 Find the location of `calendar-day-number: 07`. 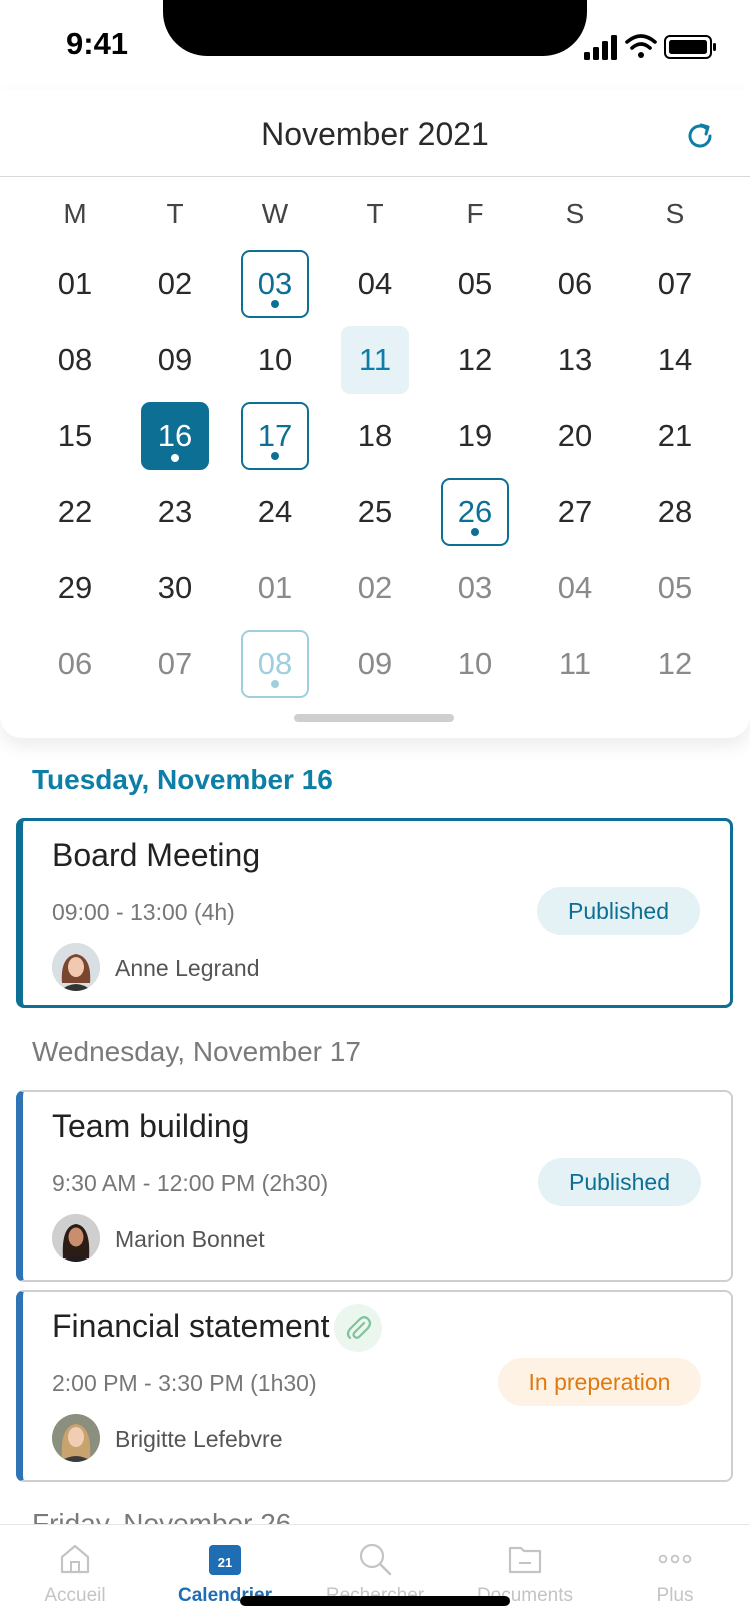

calendar-day-number: 07 is located at coordinates (675, 283).